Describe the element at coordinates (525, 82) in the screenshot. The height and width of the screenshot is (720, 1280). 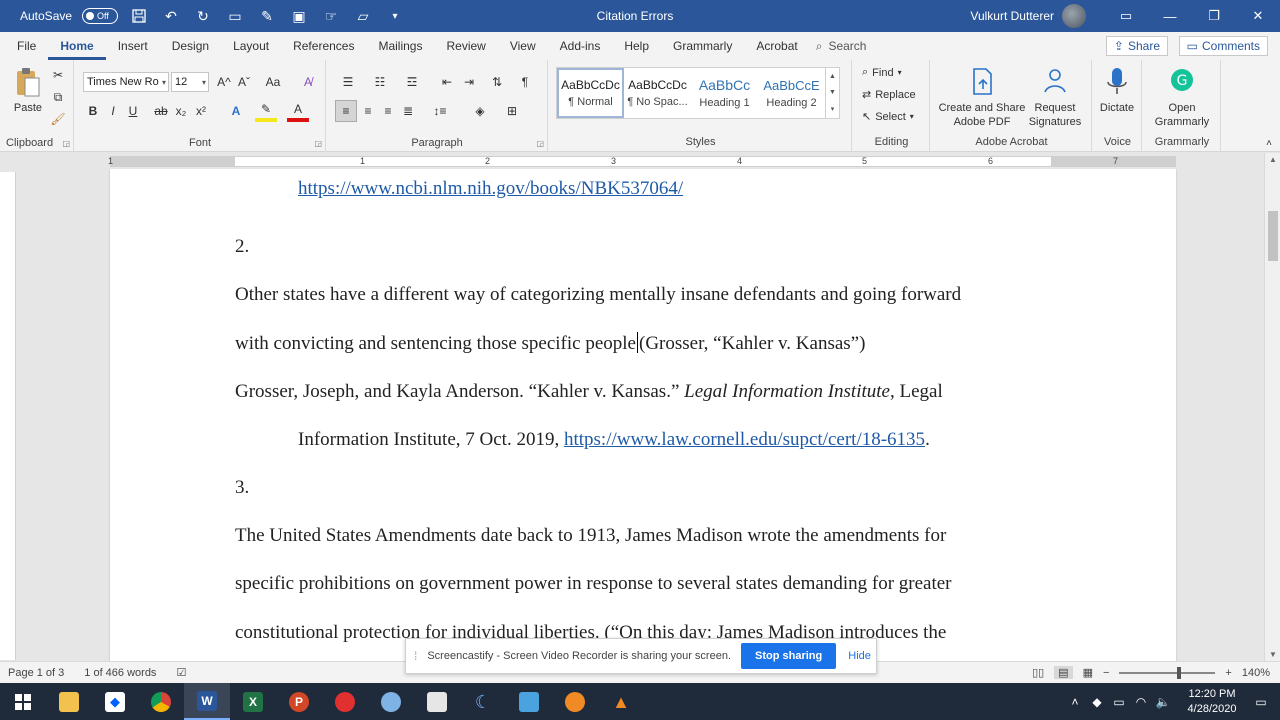
I see `show-formatting-button: ¶` at that location.